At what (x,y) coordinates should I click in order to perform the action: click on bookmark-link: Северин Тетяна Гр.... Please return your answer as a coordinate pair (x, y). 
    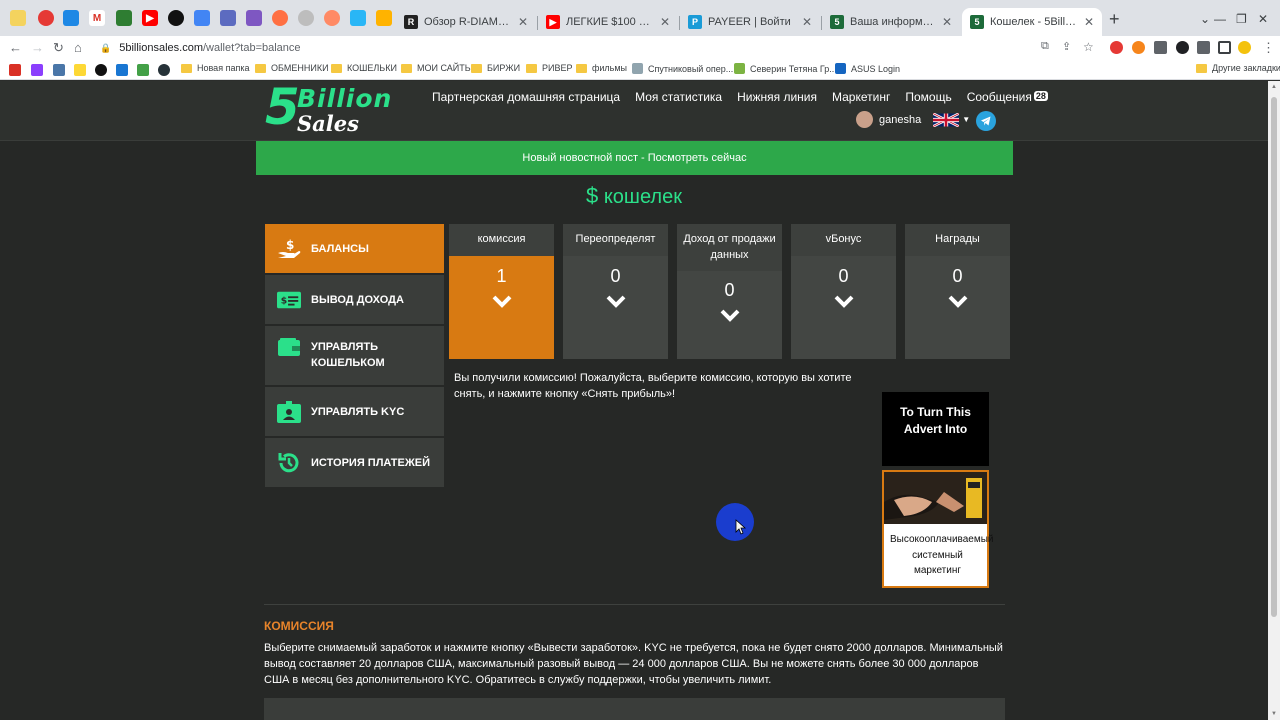
    Looking at the image, I should click on (785, 68).